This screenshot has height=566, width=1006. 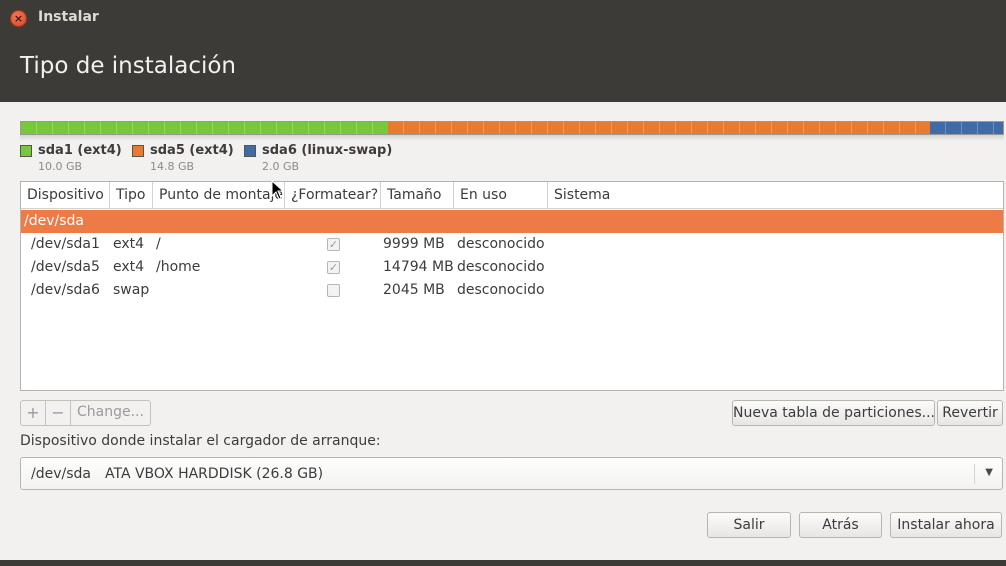 I want to click on cell-device: /dev/sda5, so click(x=65, y=267).